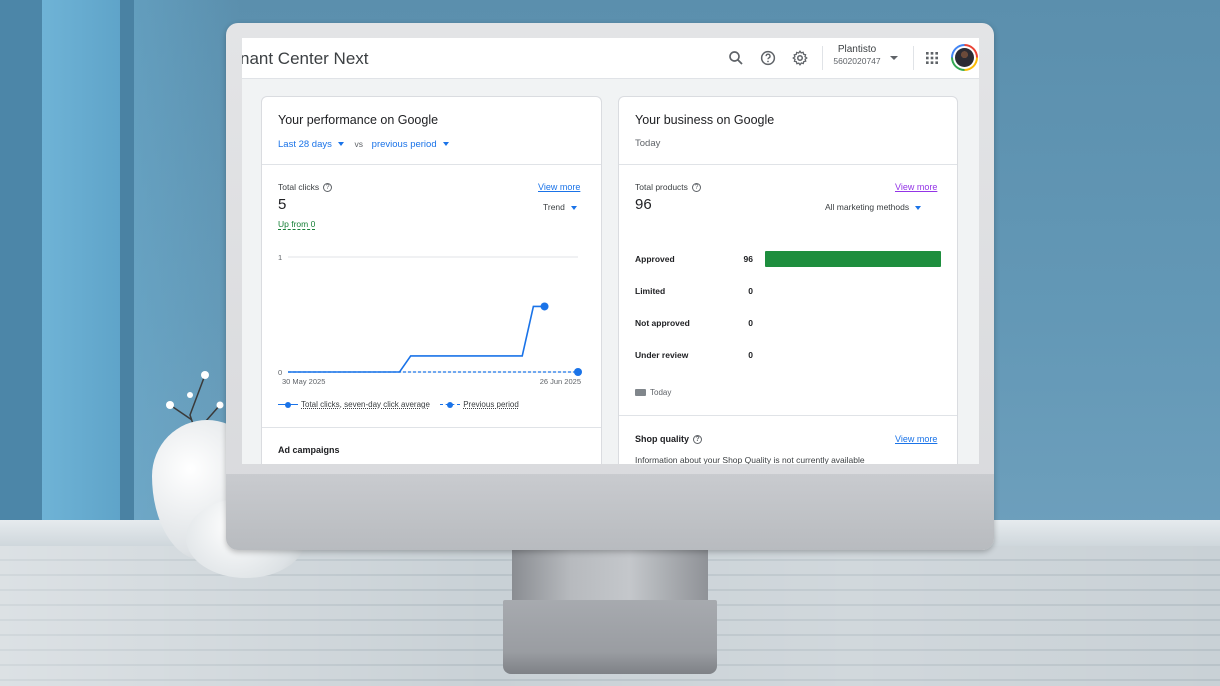  I want to click on account-switcher: Plantisto 5602020747, so click(857, 55).